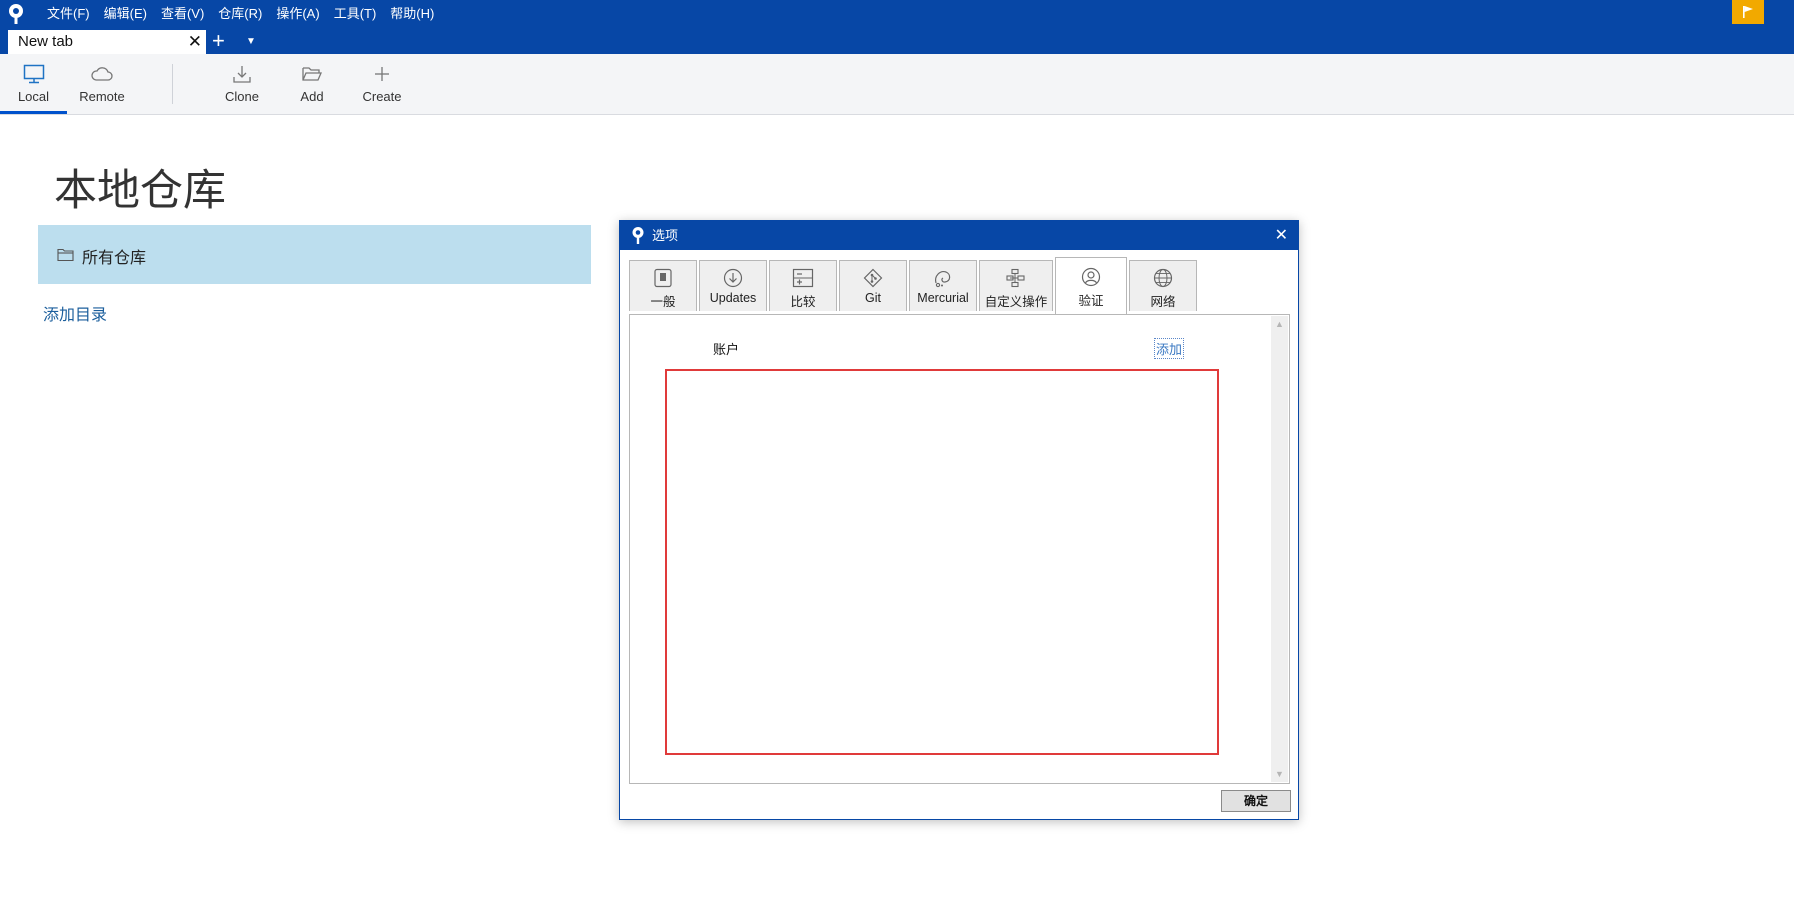 This screenshot has width=1794, height=923. What do you see at coordinates (102, 74) in the screenshot?
I see `cloud-icon` at bounding box center [102, 74].